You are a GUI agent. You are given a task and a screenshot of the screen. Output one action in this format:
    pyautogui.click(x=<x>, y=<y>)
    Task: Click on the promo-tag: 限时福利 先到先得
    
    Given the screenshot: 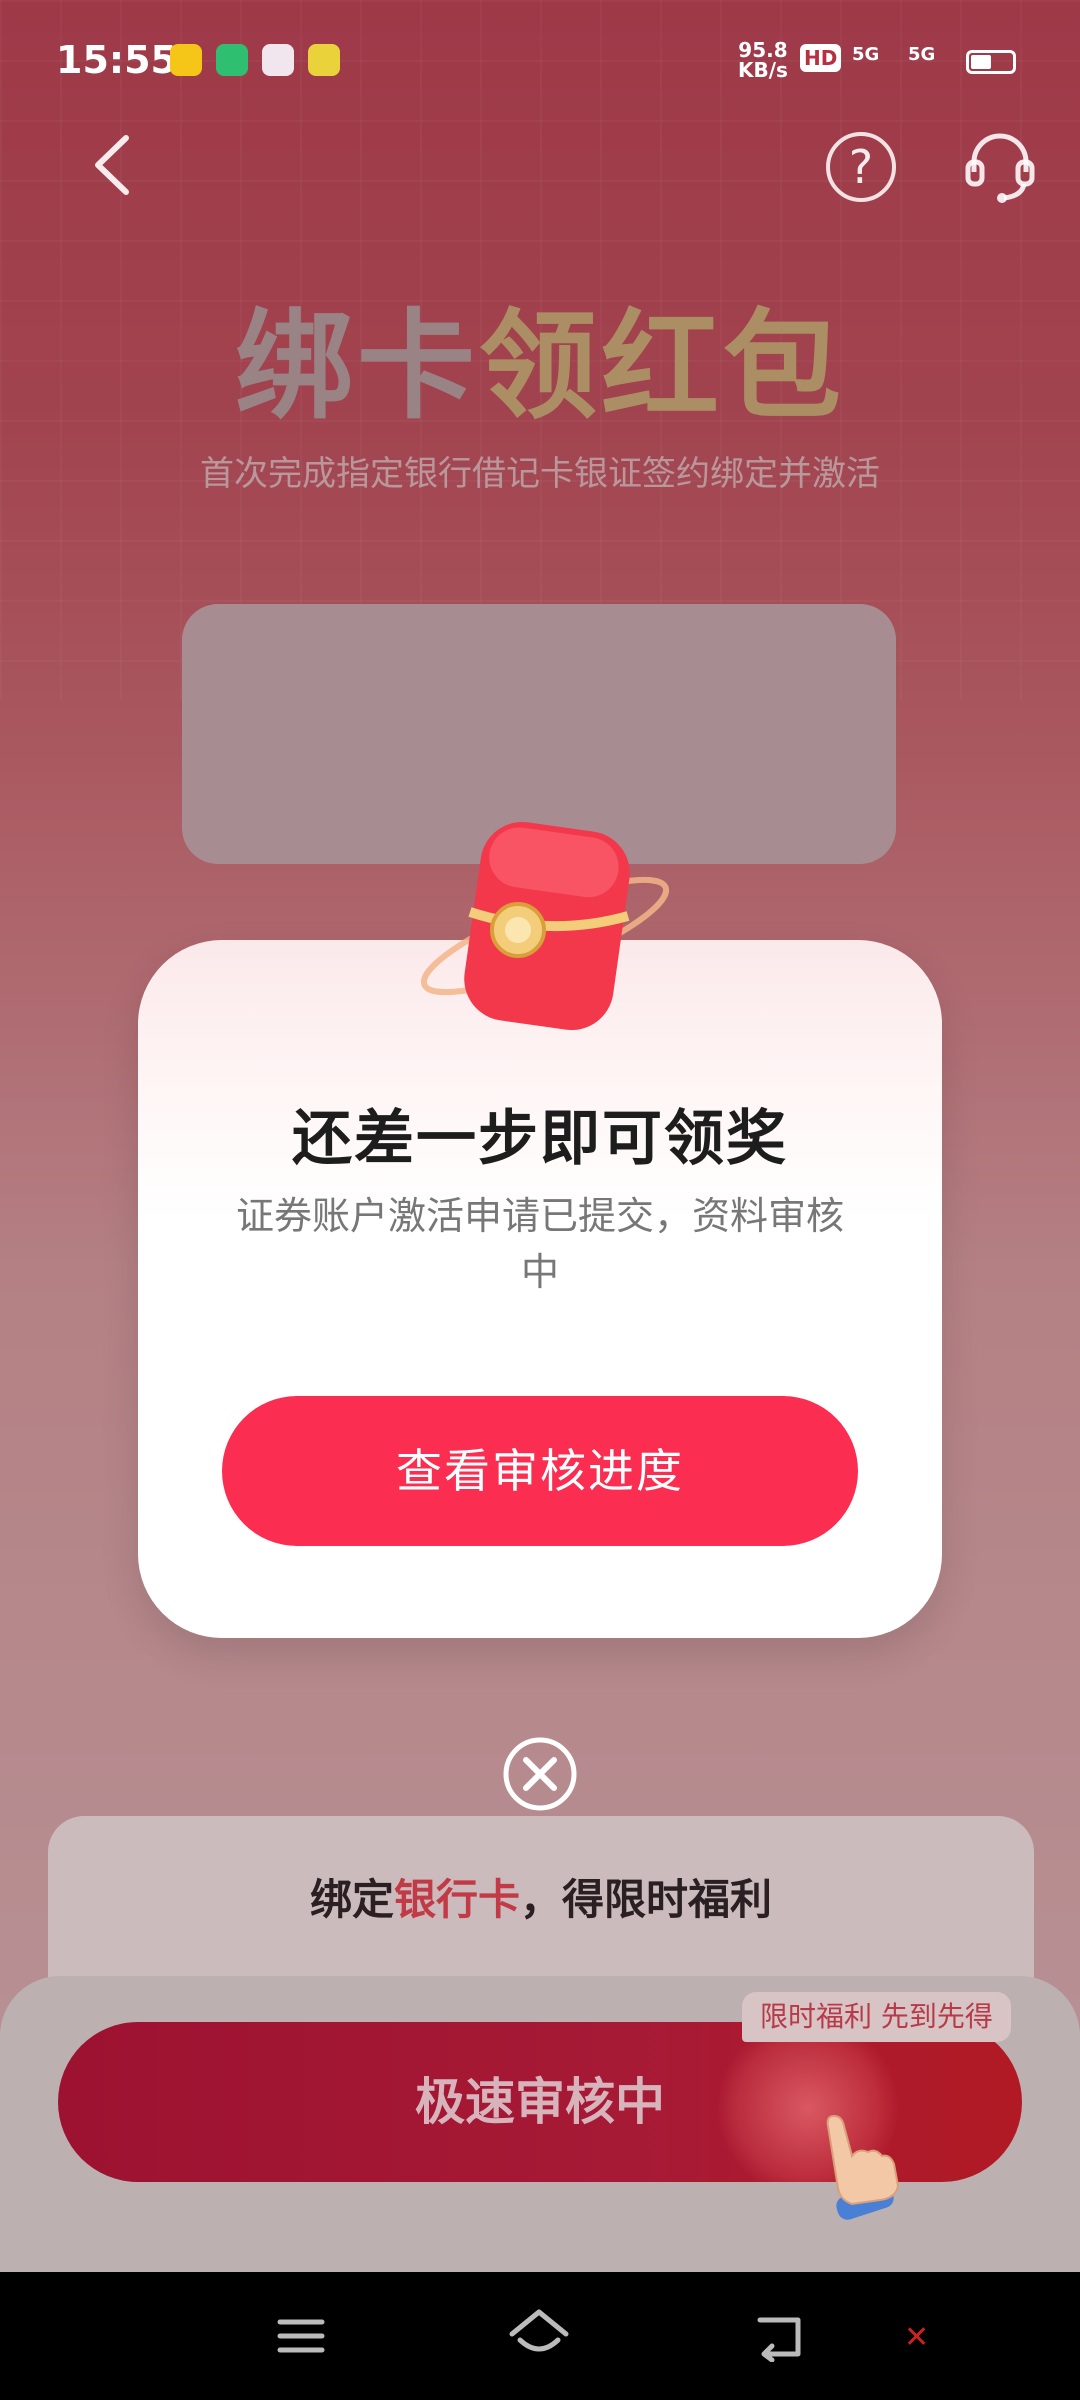 What is the action you would take?
    pyautogui.click(x=876, y=2017)
    